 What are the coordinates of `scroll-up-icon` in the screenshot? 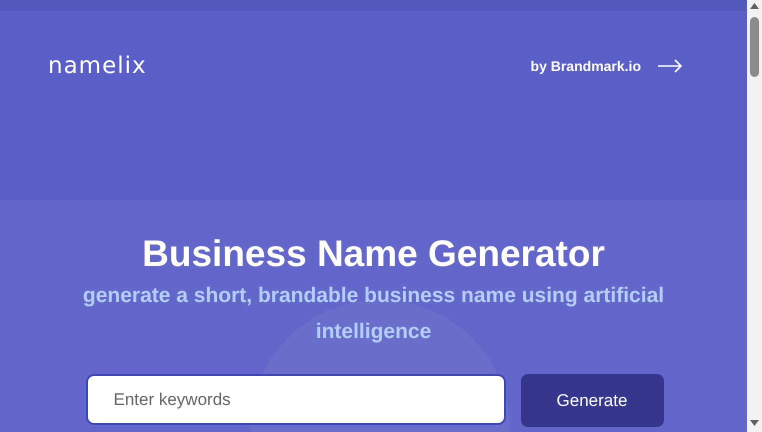 It's located at (754, 6).